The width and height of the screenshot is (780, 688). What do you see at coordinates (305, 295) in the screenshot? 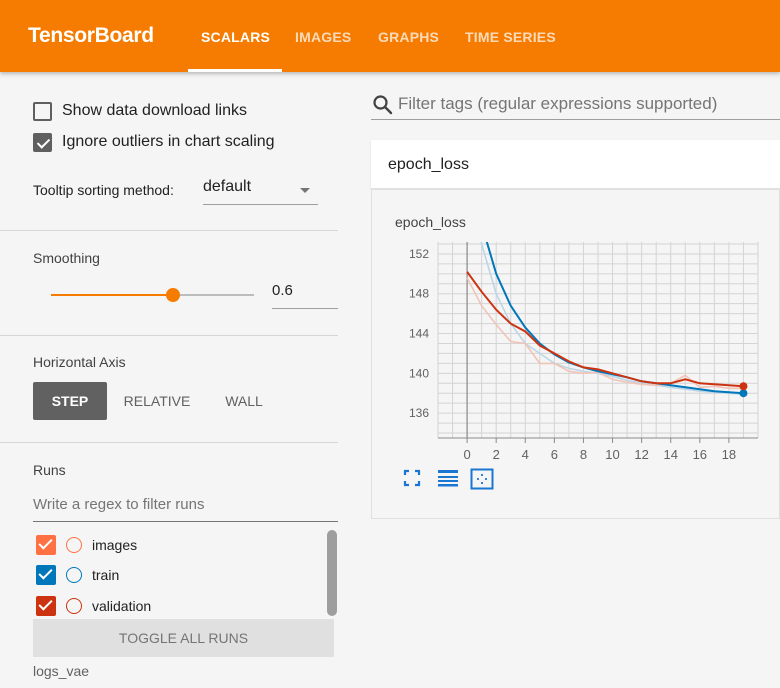
I see `smoothing-value-input: 0.6` at bounding box center [305, 295].